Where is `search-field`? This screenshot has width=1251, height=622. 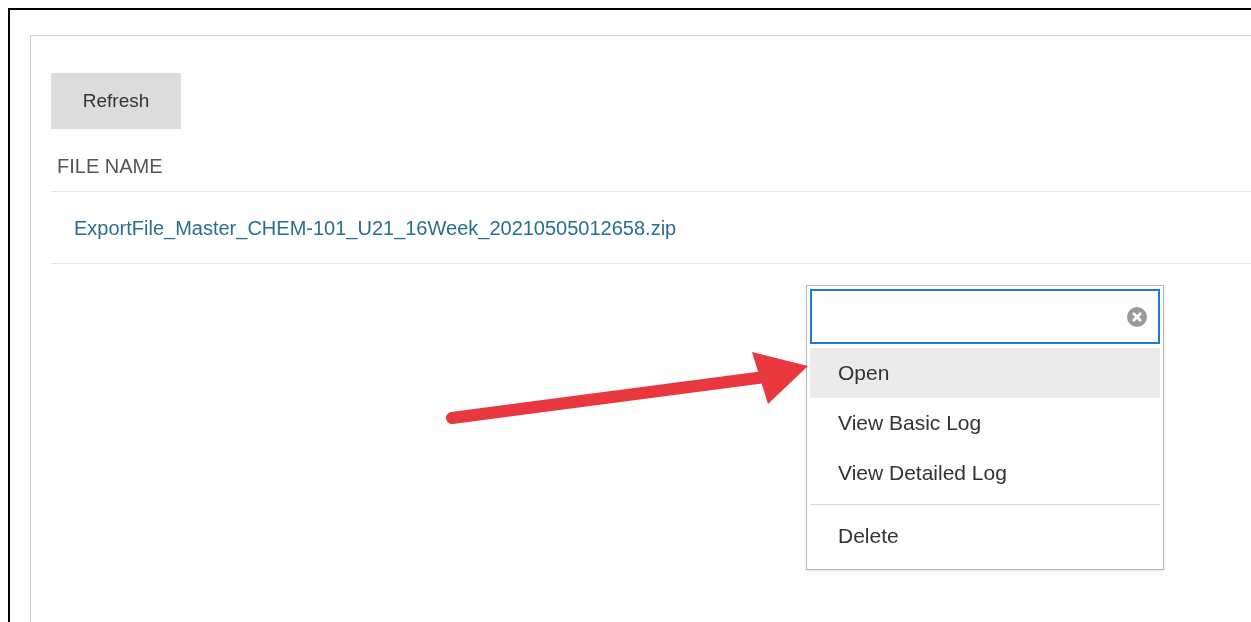
search-field is located at coordinates (985, 316).